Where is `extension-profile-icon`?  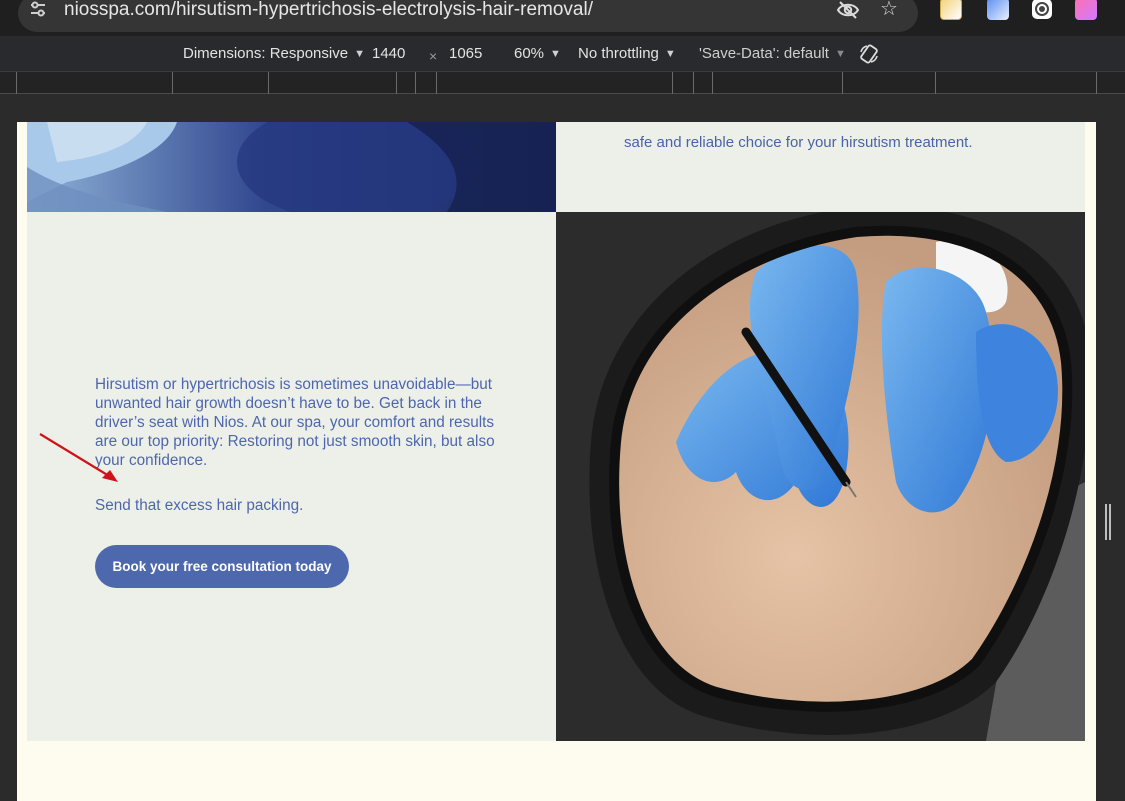
extension-profile-icon is located at coordinates (1086, 10).